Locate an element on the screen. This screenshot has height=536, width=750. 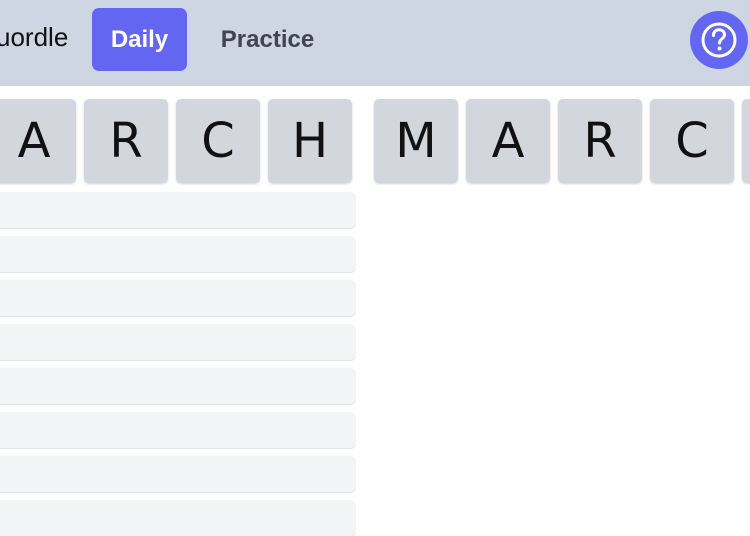
guess-row: M A R C is located at coordinates (561, 141).